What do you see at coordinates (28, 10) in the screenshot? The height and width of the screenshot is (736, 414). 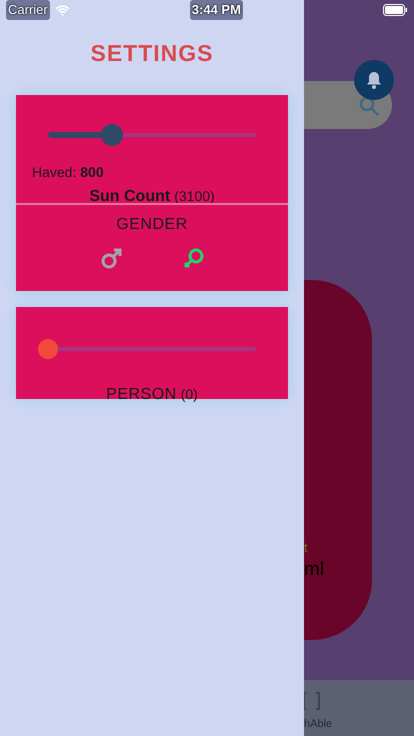 I see `carrier-text: Carrier` at bounding box center [28, 10].